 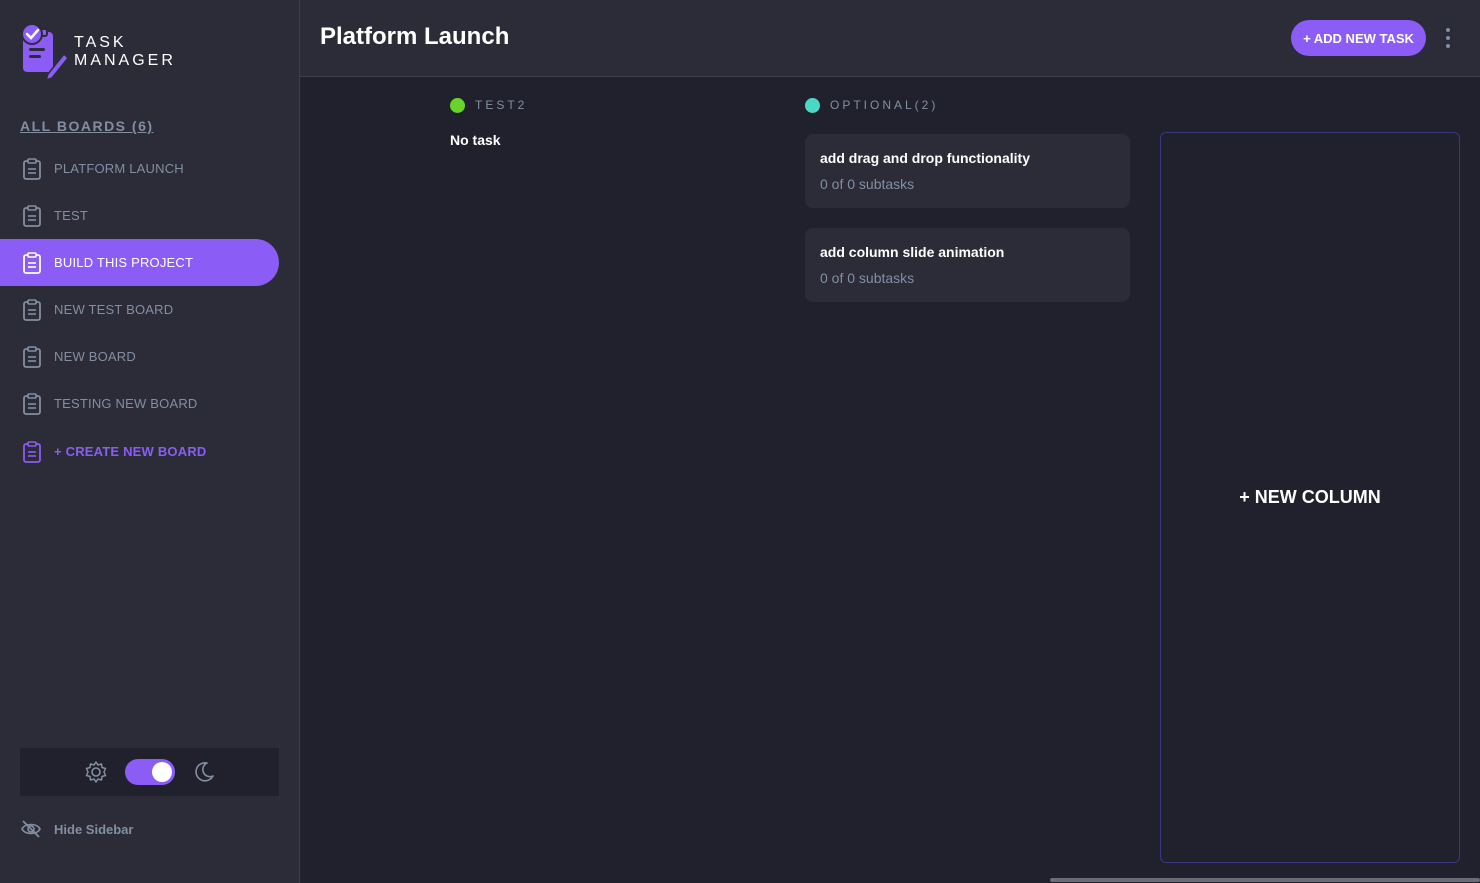 What do you see at coordinates (161, 772) in the screenshot?
I see `toggle-knob` at bounding box center [161, 772].